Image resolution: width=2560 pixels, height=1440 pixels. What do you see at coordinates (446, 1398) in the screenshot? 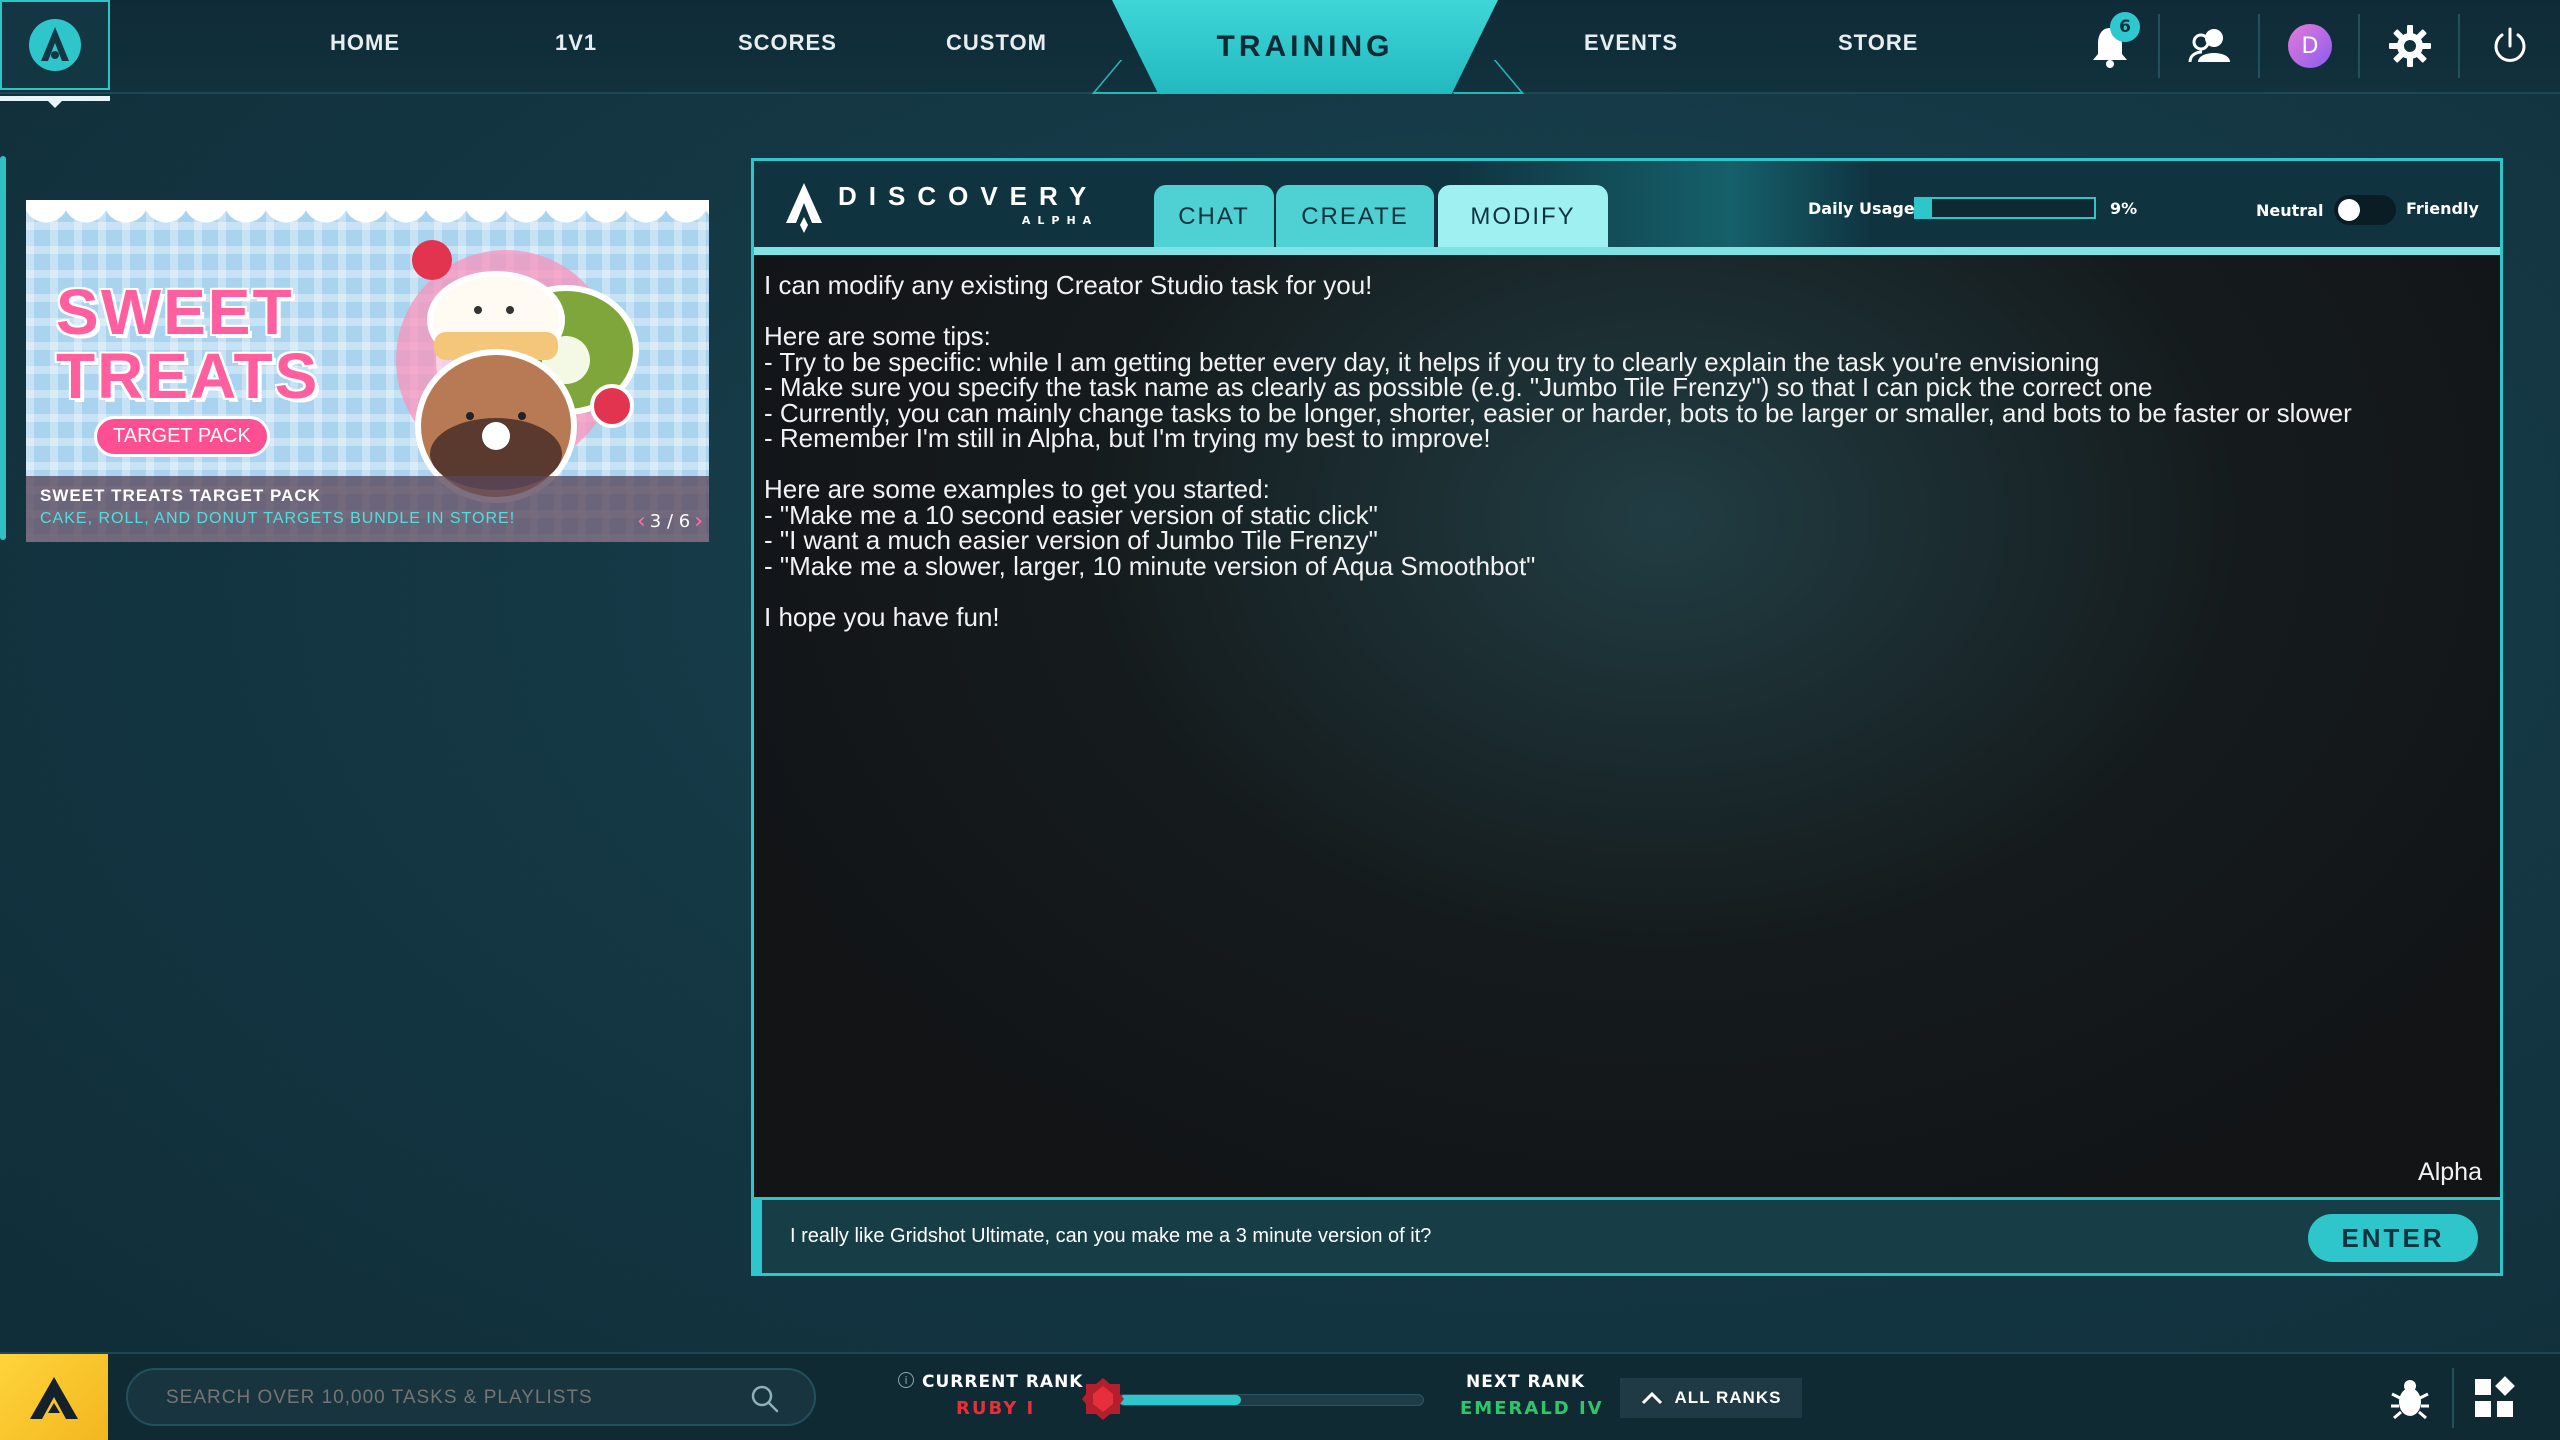
I see `search-input` at bounding box center [446, 1398].